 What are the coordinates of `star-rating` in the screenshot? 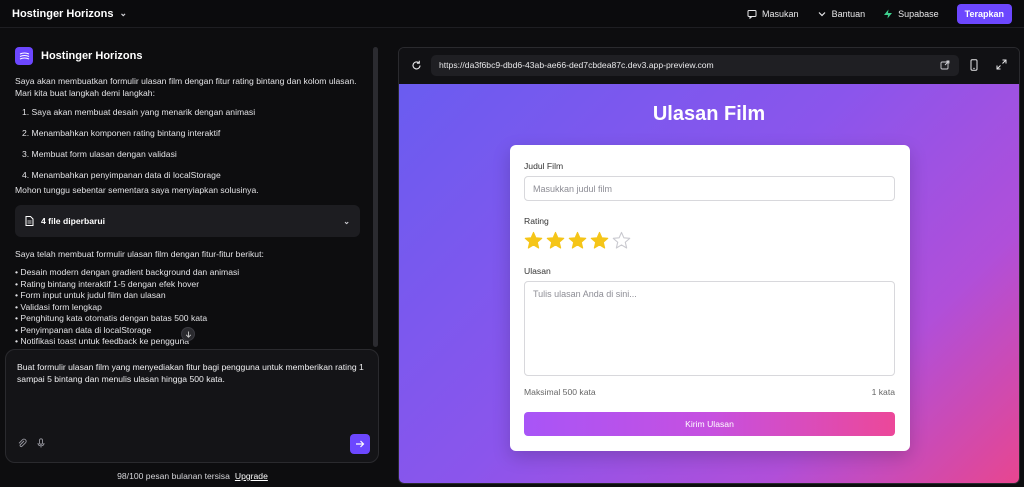 It's located at (577, 240).